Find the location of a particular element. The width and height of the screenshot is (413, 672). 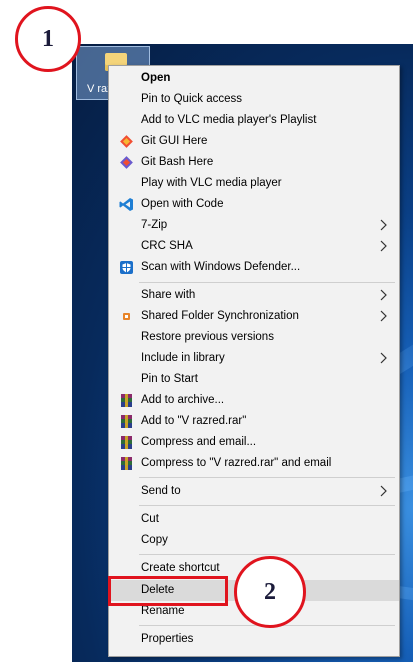

menu-item-label: Compress to "V razred.rar" and email is located at coordinates (236, 463).